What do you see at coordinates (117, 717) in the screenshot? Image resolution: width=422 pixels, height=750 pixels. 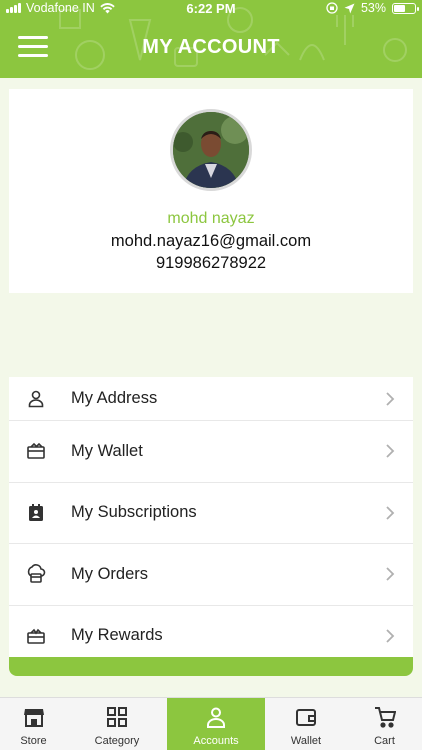 I see `category-grid-icon` at bounding box center [117, 717].